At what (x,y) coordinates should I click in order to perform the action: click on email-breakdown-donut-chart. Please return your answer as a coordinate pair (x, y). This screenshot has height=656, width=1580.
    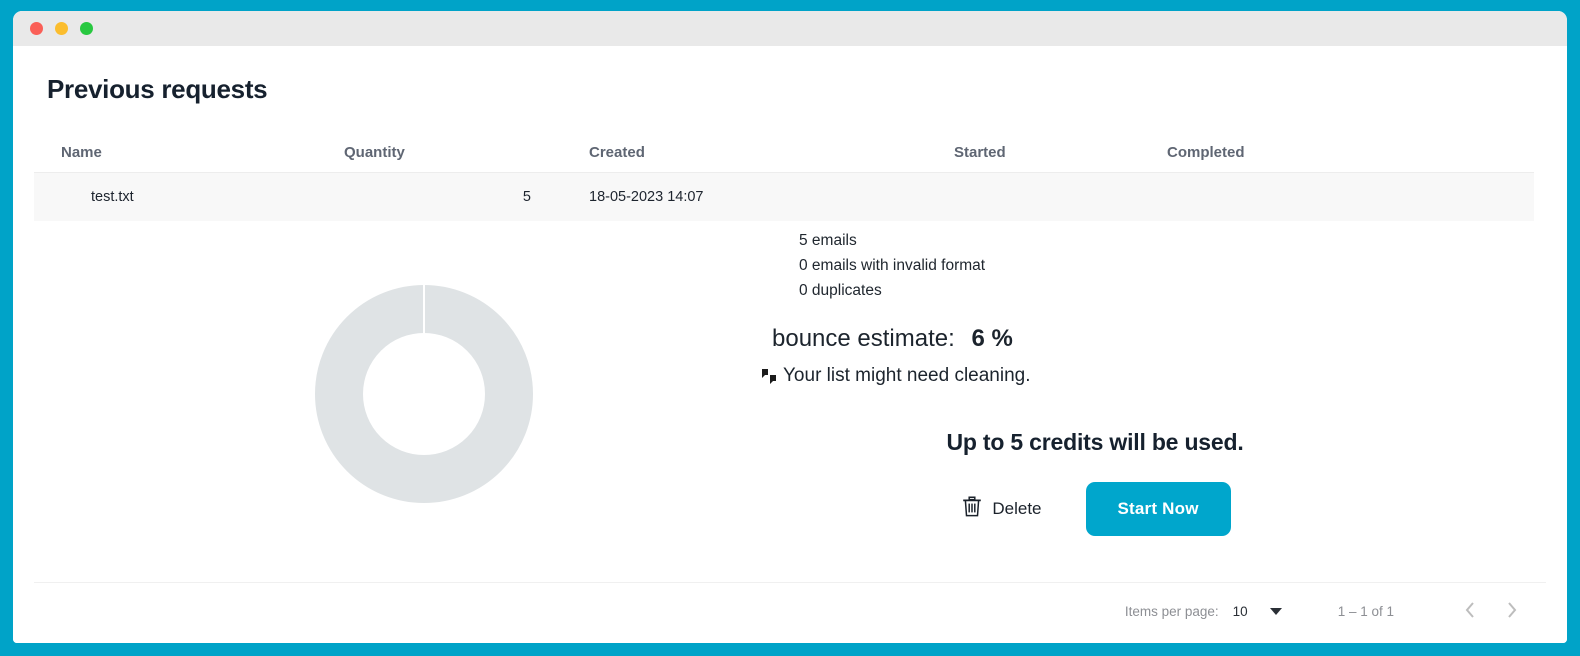
    Looking at the image, I should click on (424, 394).